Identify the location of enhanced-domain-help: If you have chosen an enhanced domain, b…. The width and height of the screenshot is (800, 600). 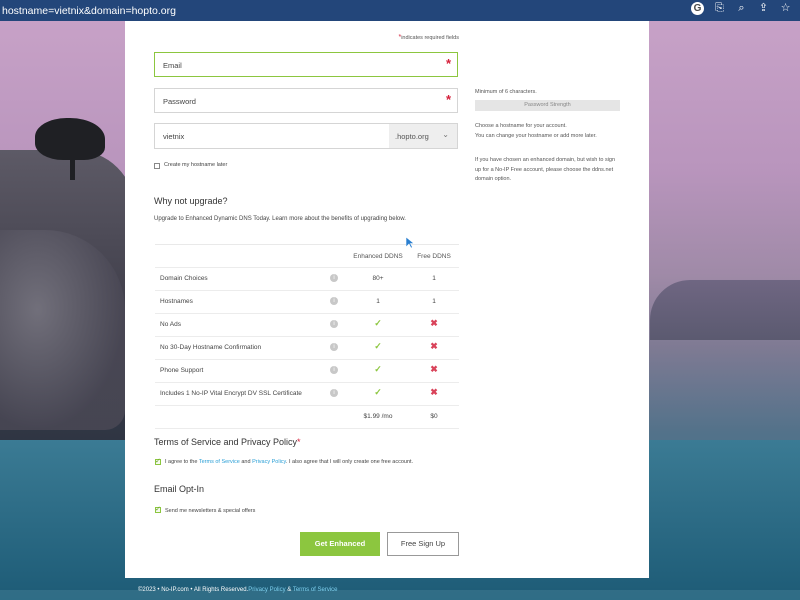
(545, 169).